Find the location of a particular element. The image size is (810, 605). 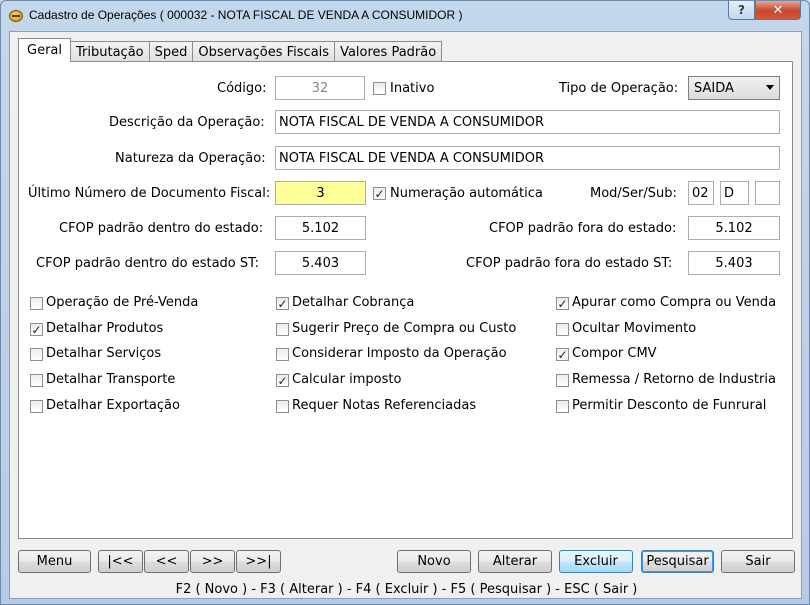

cfop-dentro-st-label: CFOP padrão dentro do estado ST: is located at coordinates (148, 263).